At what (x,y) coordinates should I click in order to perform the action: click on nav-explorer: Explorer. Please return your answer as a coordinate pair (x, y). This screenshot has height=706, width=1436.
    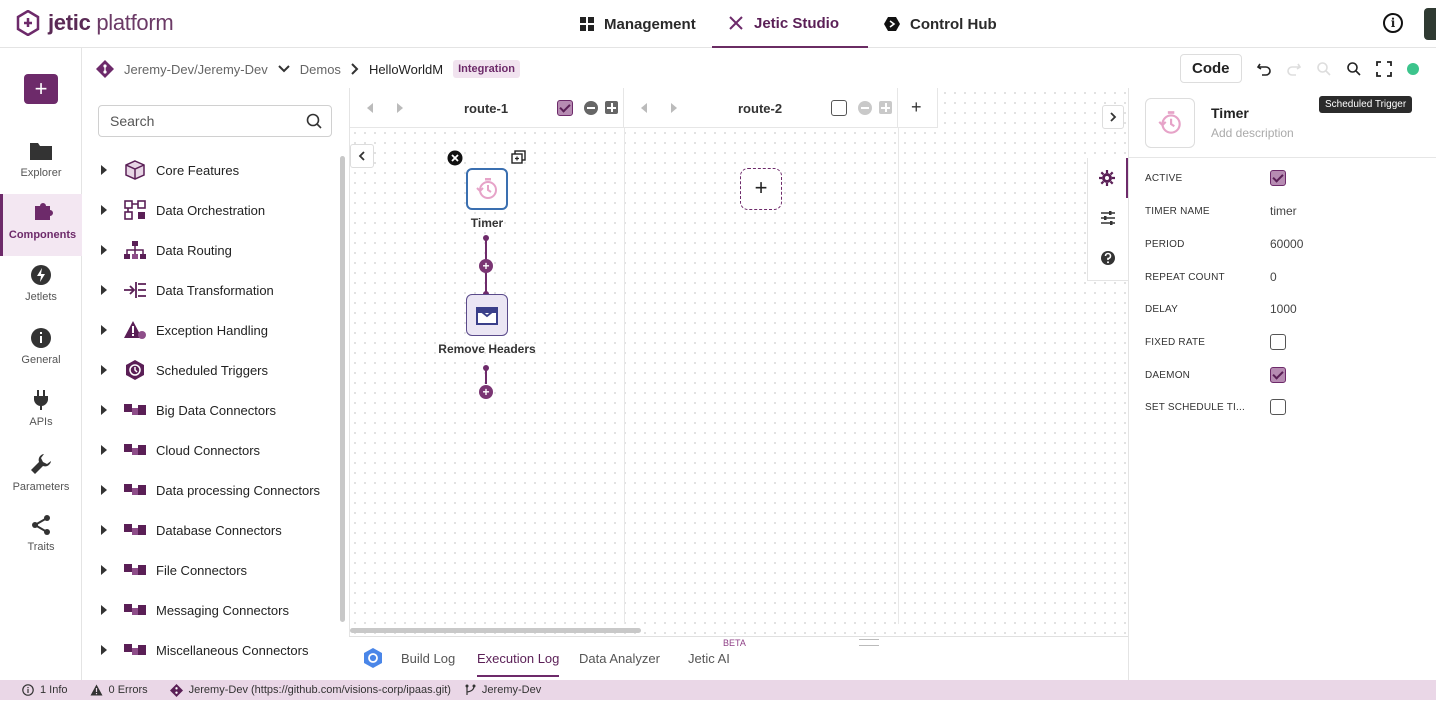
    Looking at the image, I should click on (41, 165).